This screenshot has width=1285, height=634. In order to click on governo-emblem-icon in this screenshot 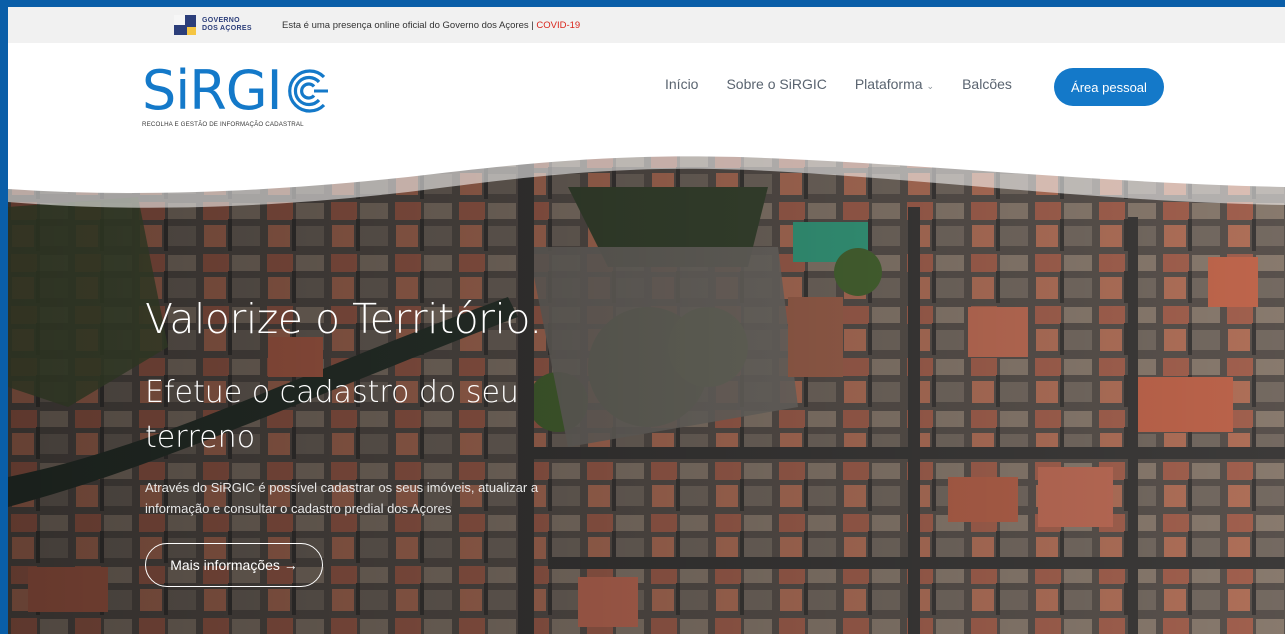, I will do `click(185, 25)`.